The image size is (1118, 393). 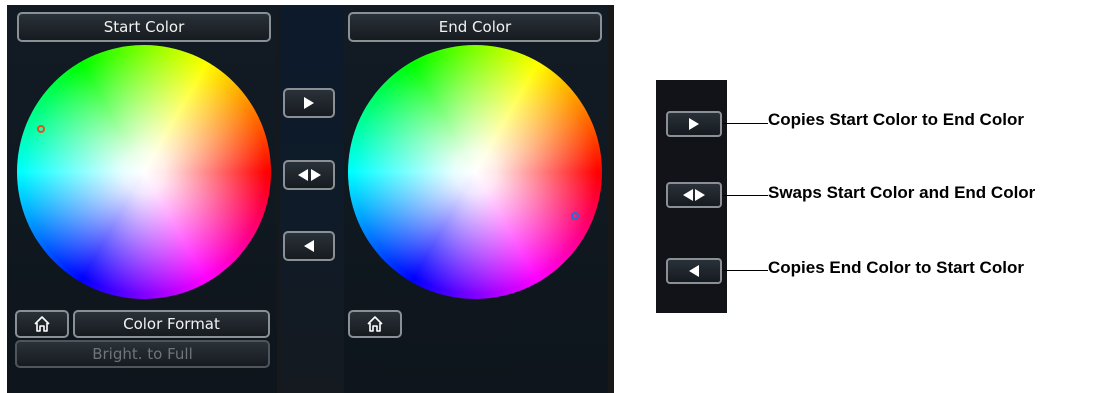 I want to click on legend-copy-end-to-start: Copies End Color to Start Color, so click(x=896, y=267).